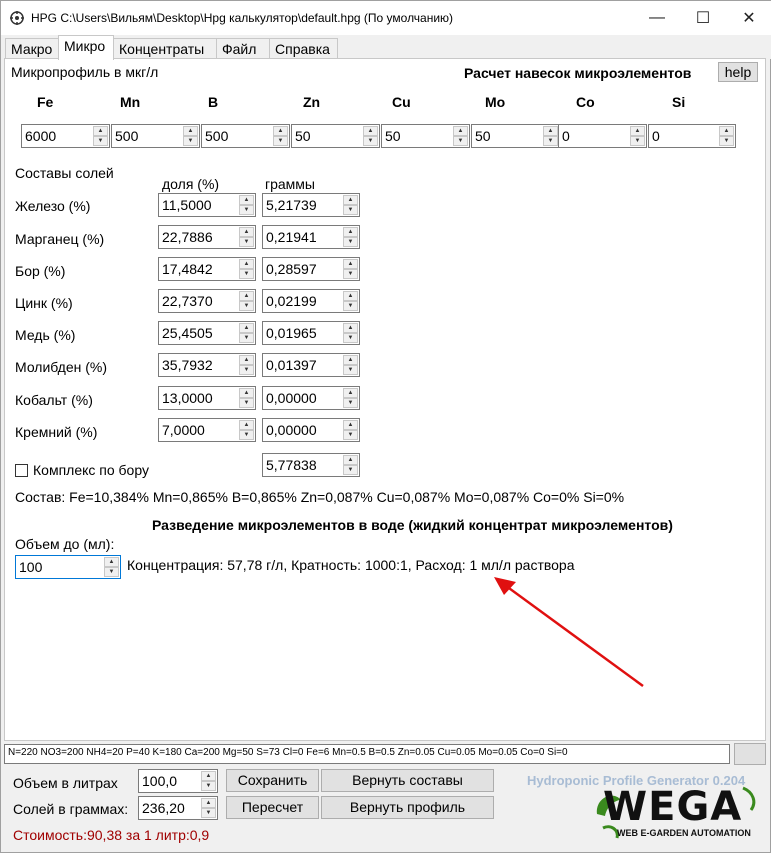 The width and height of the screenshot is (771, 853). What do you see at coordinates (165, 48) in the screenshot?
I see `tab-concentrates: Концентраты` at bounding box center [165, 48].